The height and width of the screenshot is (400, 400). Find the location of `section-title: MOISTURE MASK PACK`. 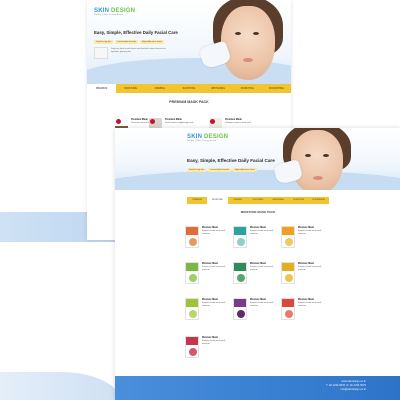

section-title: MOISTURE MASK PACK is located at coordinates (258, 212).